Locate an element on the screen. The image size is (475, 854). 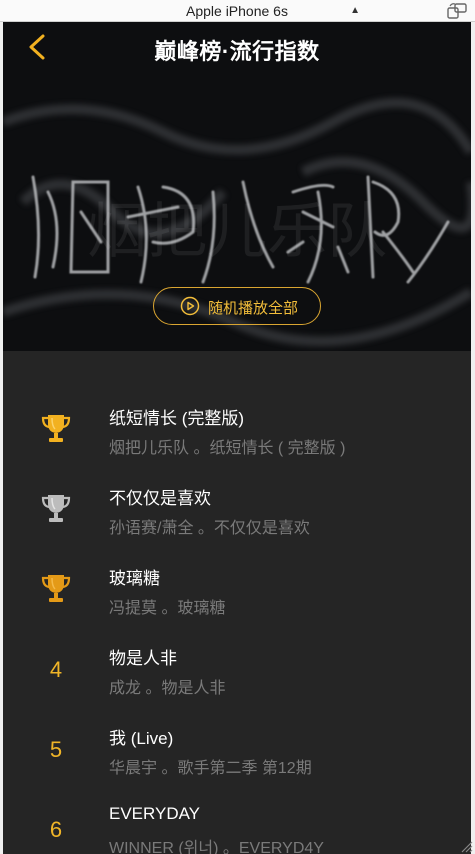
device-toolbar: Apple iPhone 6s ▲ is located at coordinates (237, 11).